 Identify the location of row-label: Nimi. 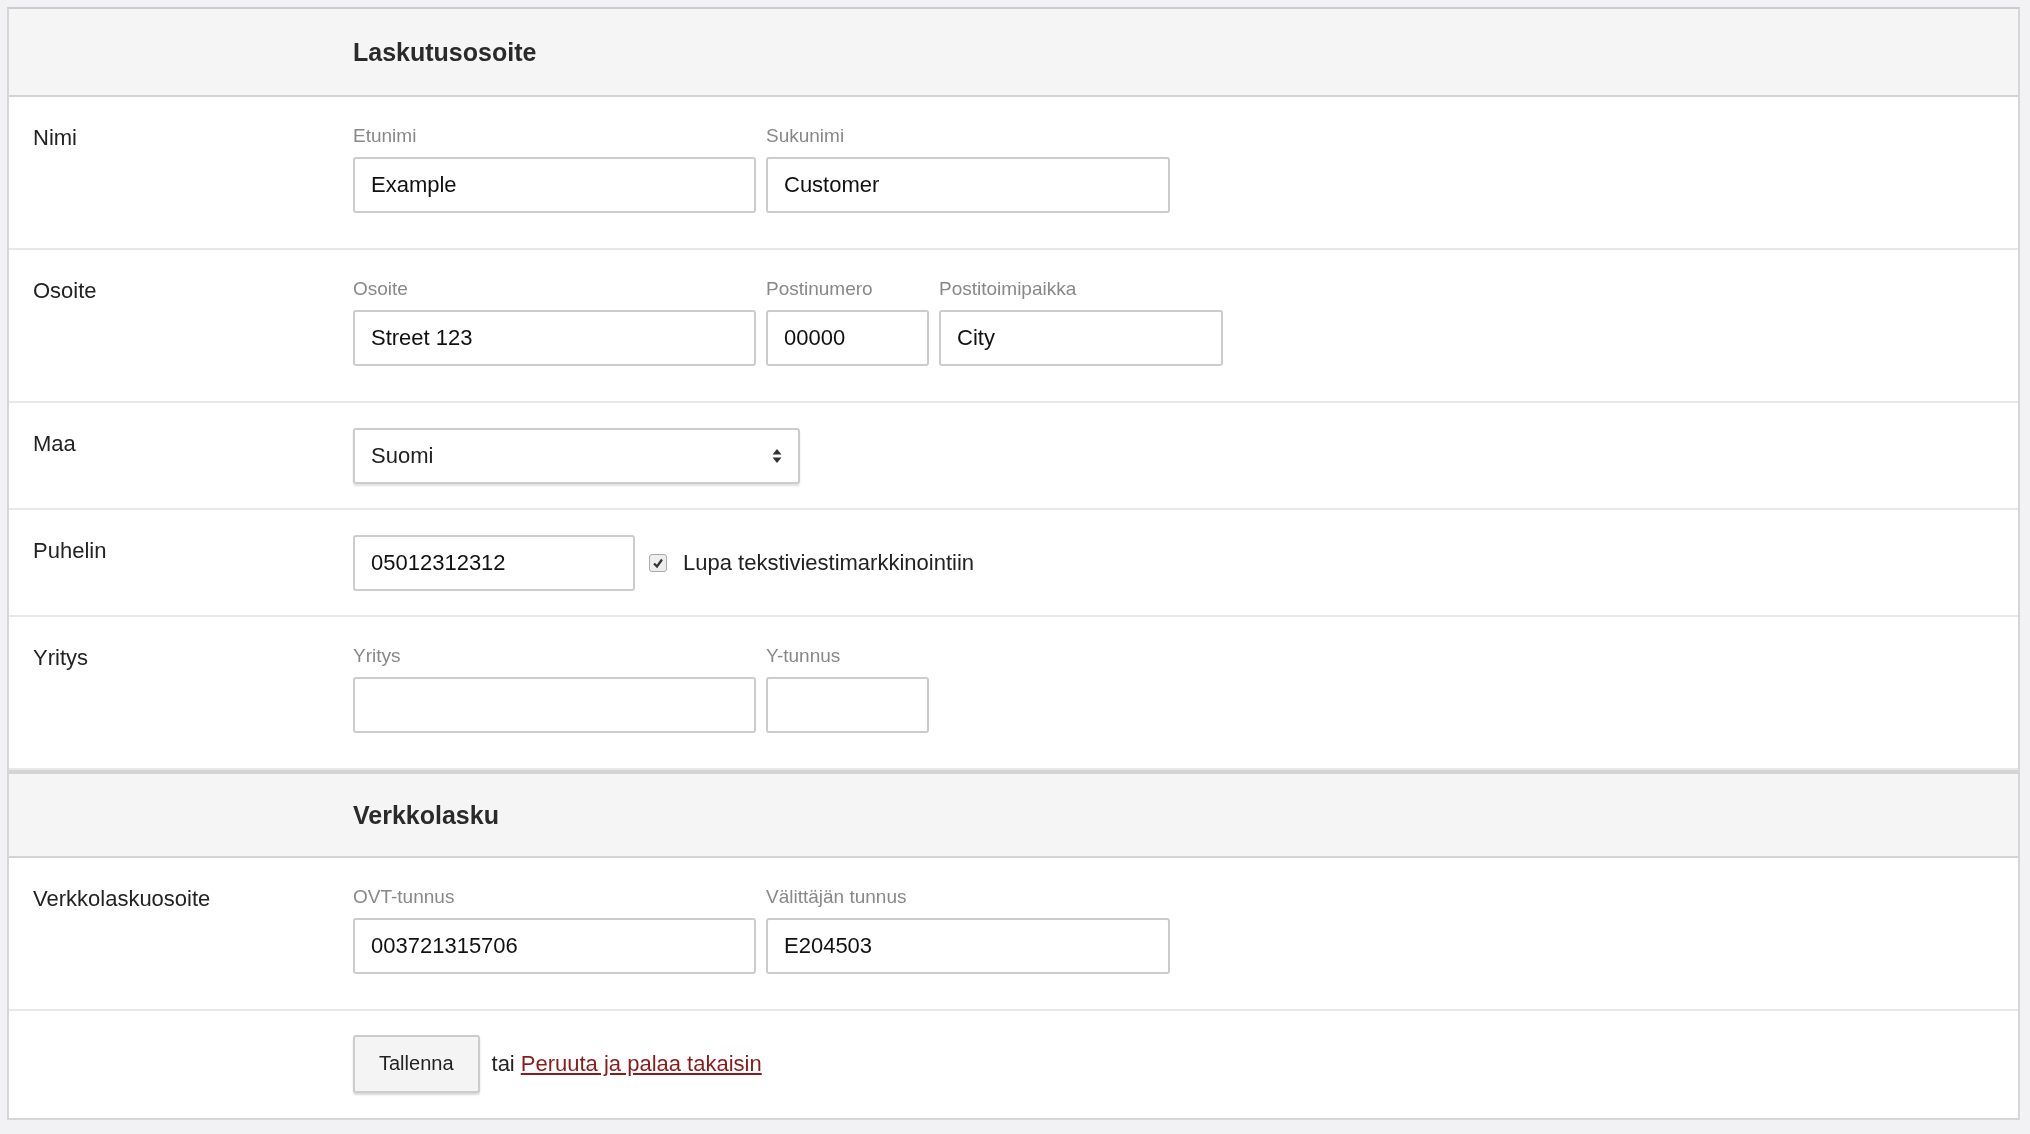
(55, 137).